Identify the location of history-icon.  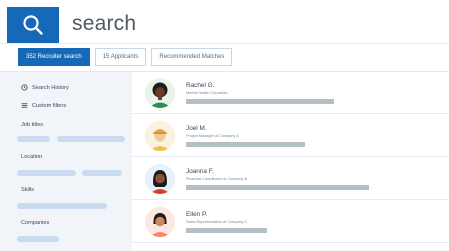
(24, 87).